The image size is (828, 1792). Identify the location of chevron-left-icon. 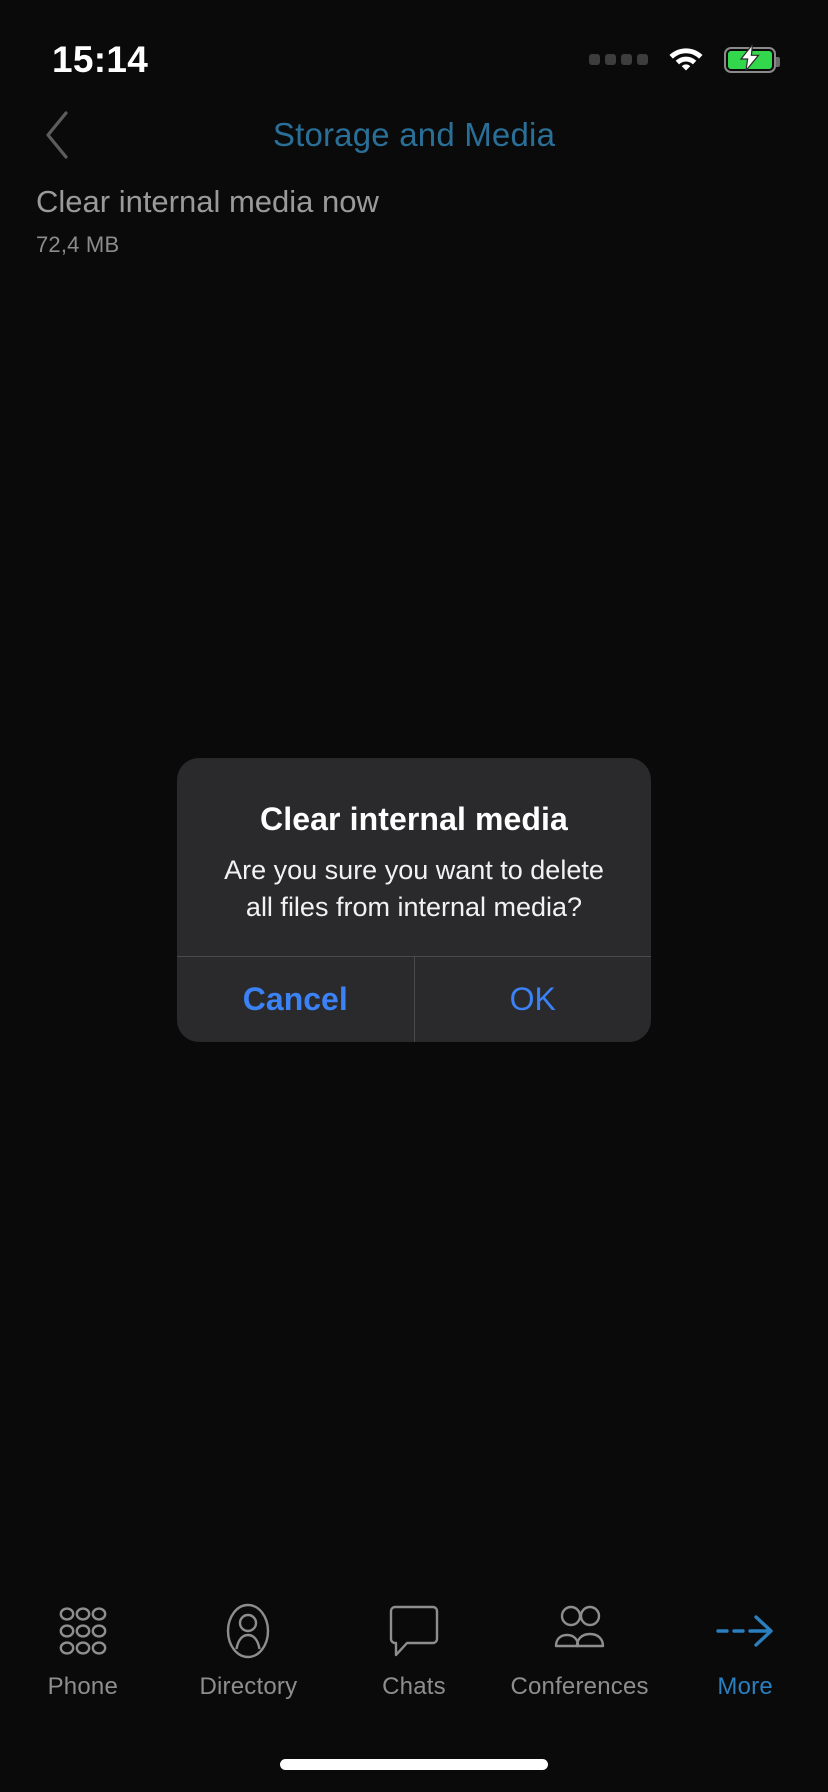
(57, 135).